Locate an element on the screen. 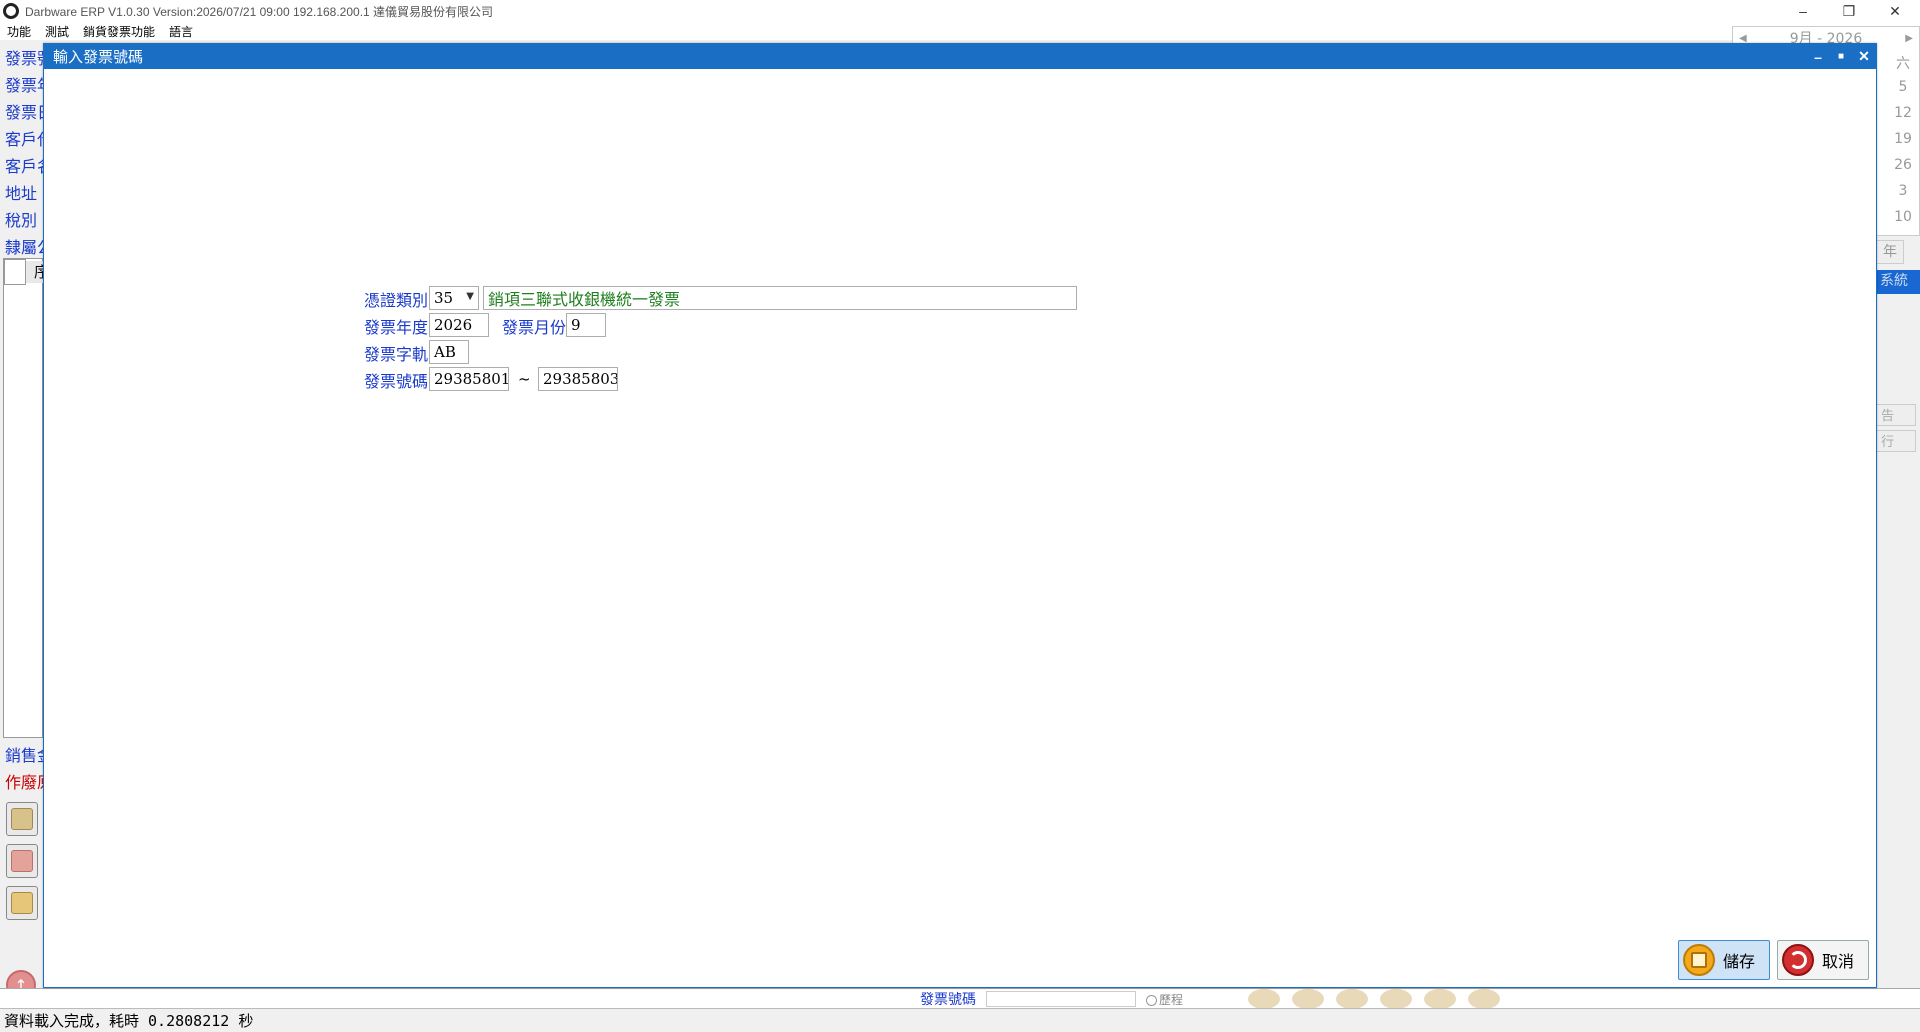 The image size is (1920, 1032). dialog-close-button: ✕ is located at coordinates (1864, 56).